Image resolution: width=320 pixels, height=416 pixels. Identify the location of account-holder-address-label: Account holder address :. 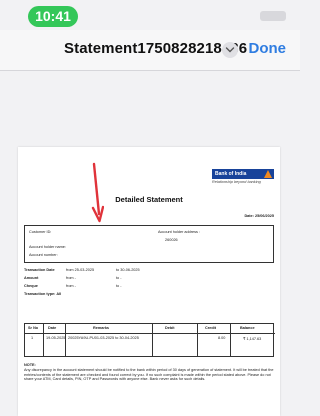
(179, 232).